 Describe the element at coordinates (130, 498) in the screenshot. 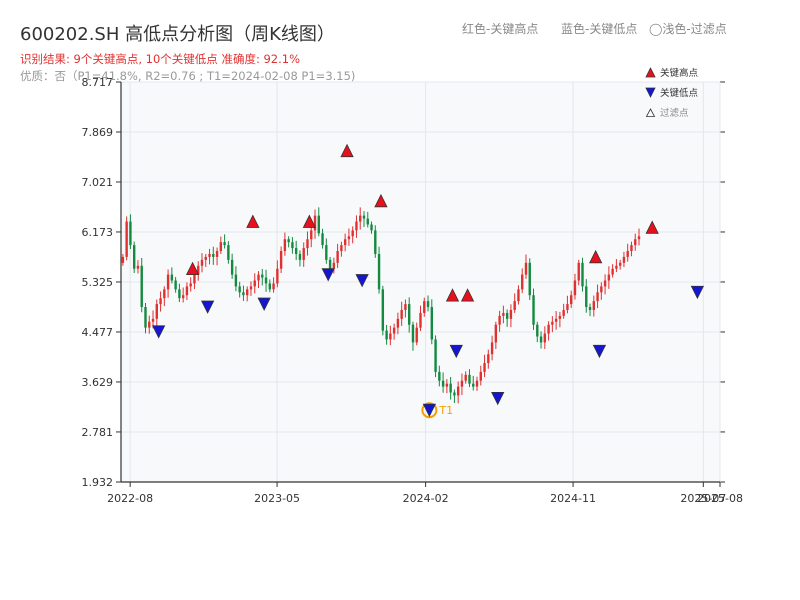

I see `x-tick-label: 2022-08` at that location.